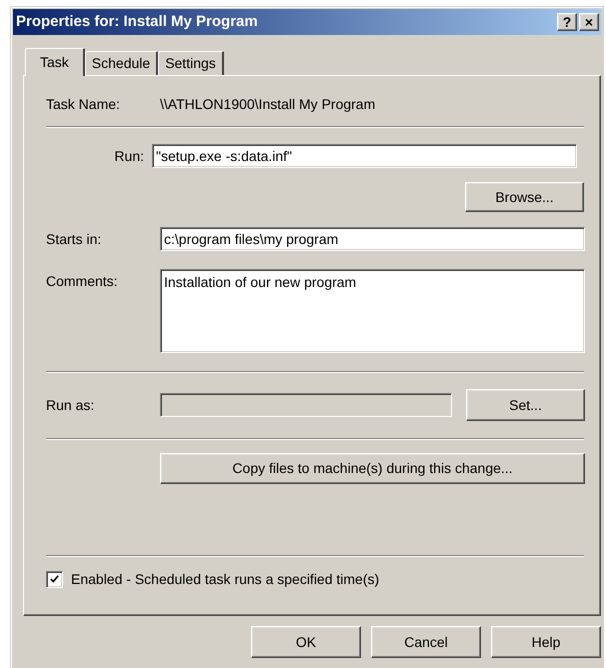 This screenshot has width=606, height=668. Describe the element at coordinates (129, 156) in the screenshot. I see `run-label: Run:` at that location.